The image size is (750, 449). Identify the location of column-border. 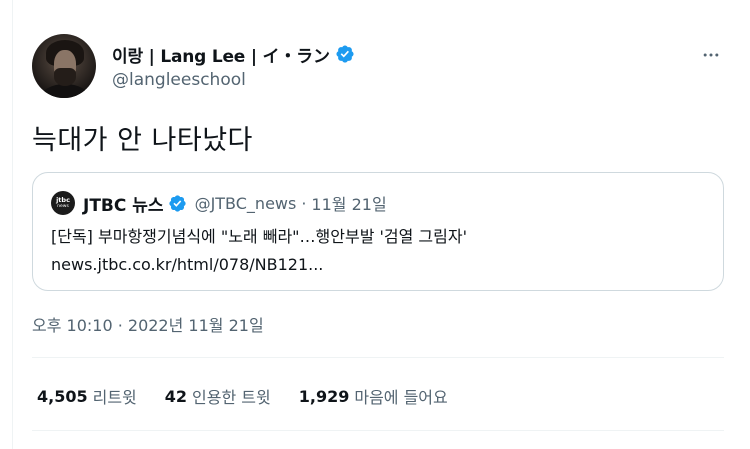
(12, 224).